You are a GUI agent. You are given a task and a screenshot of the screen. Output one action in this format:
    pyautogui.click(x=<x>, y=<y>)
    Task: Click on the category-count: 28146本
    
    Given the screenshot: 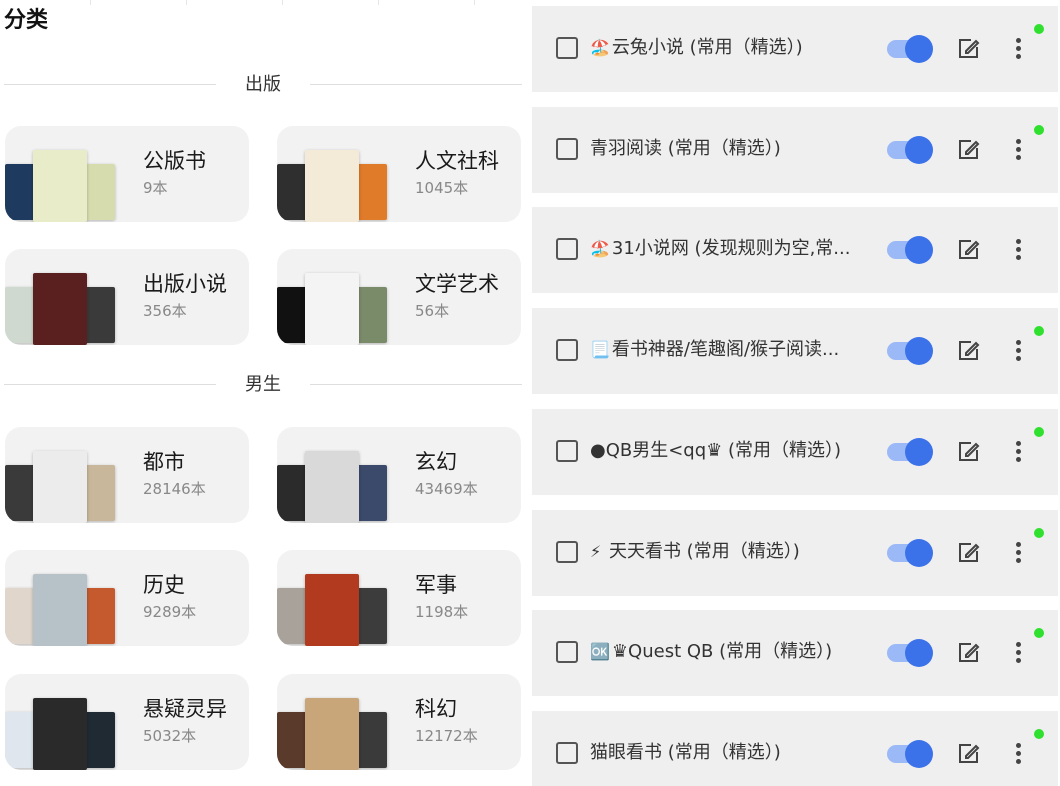 What is the action you would take?
    pyautogui.click(x=174, y=489)
    